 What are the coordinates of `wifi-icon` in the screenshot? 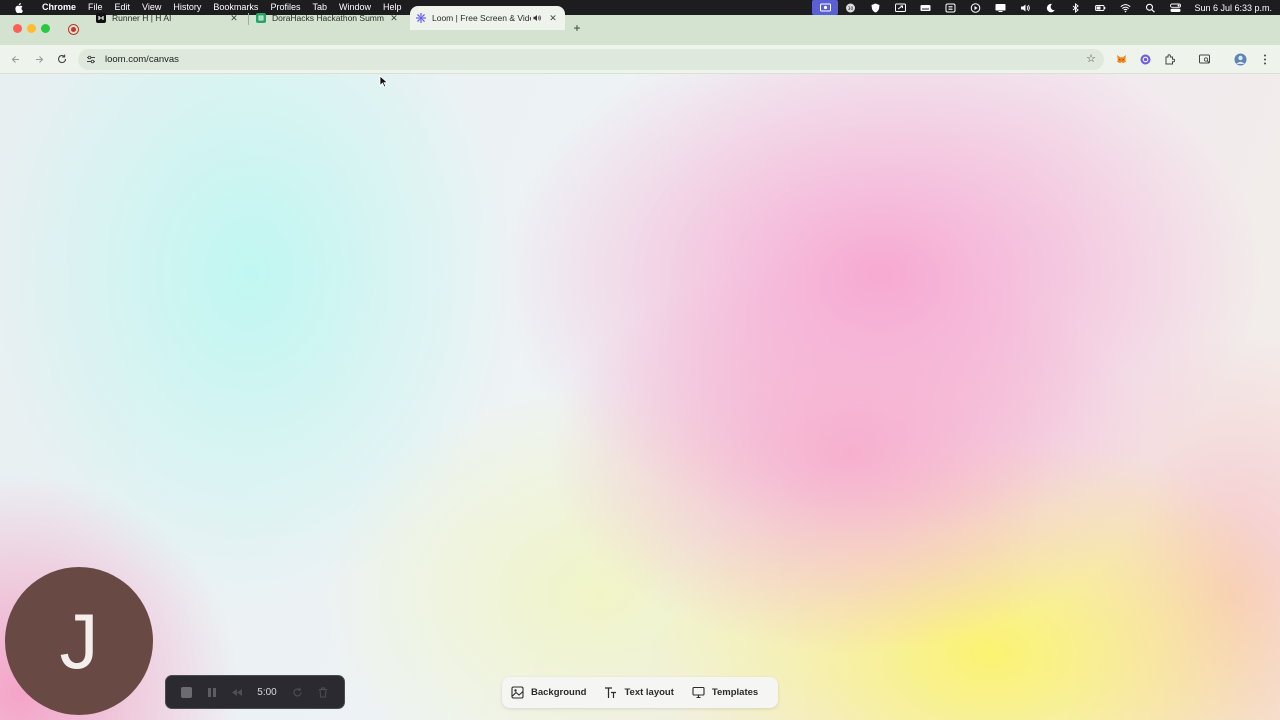 It's located at (1125, 7).